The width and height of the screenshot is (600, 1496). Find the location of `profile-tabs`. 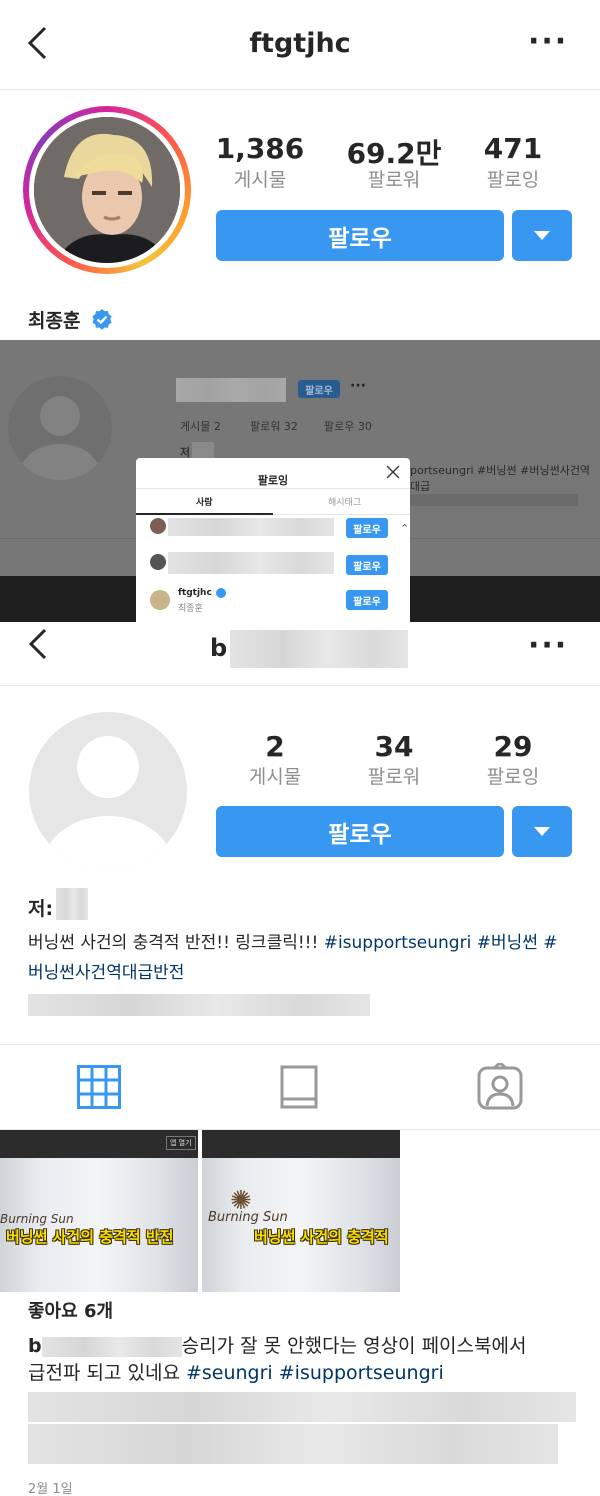

profile-tabs is located at coordinates (300, 1087).